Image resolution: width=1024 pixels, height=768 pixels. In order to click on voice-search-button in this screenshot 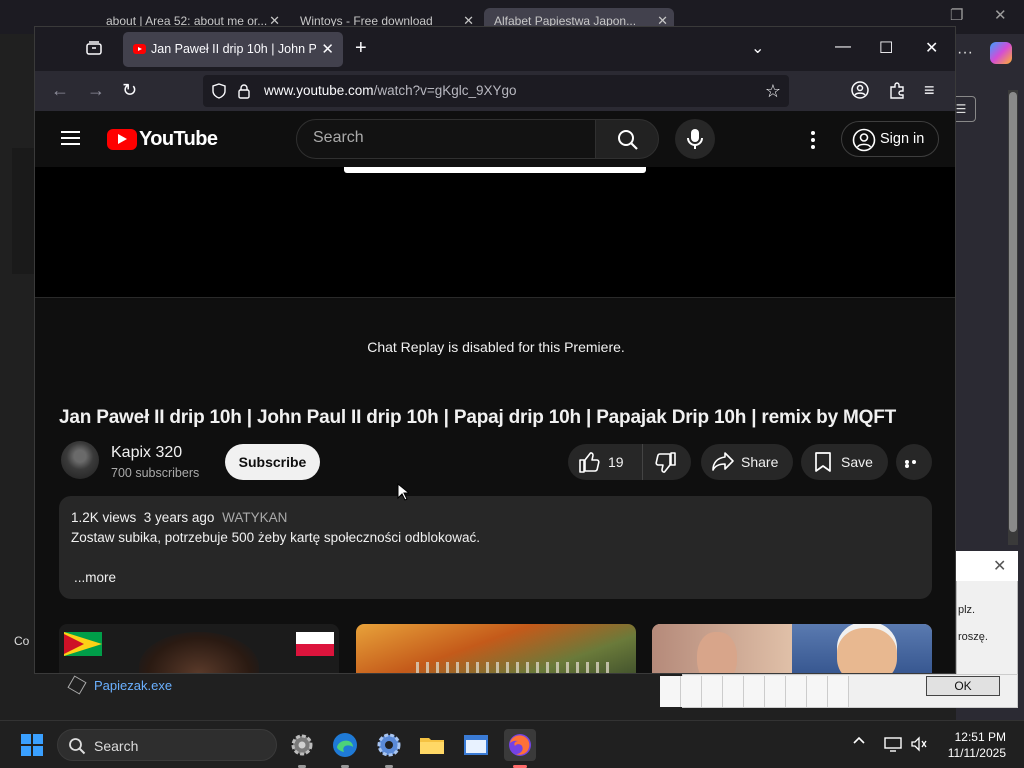, I will do `click(695, 139)`.